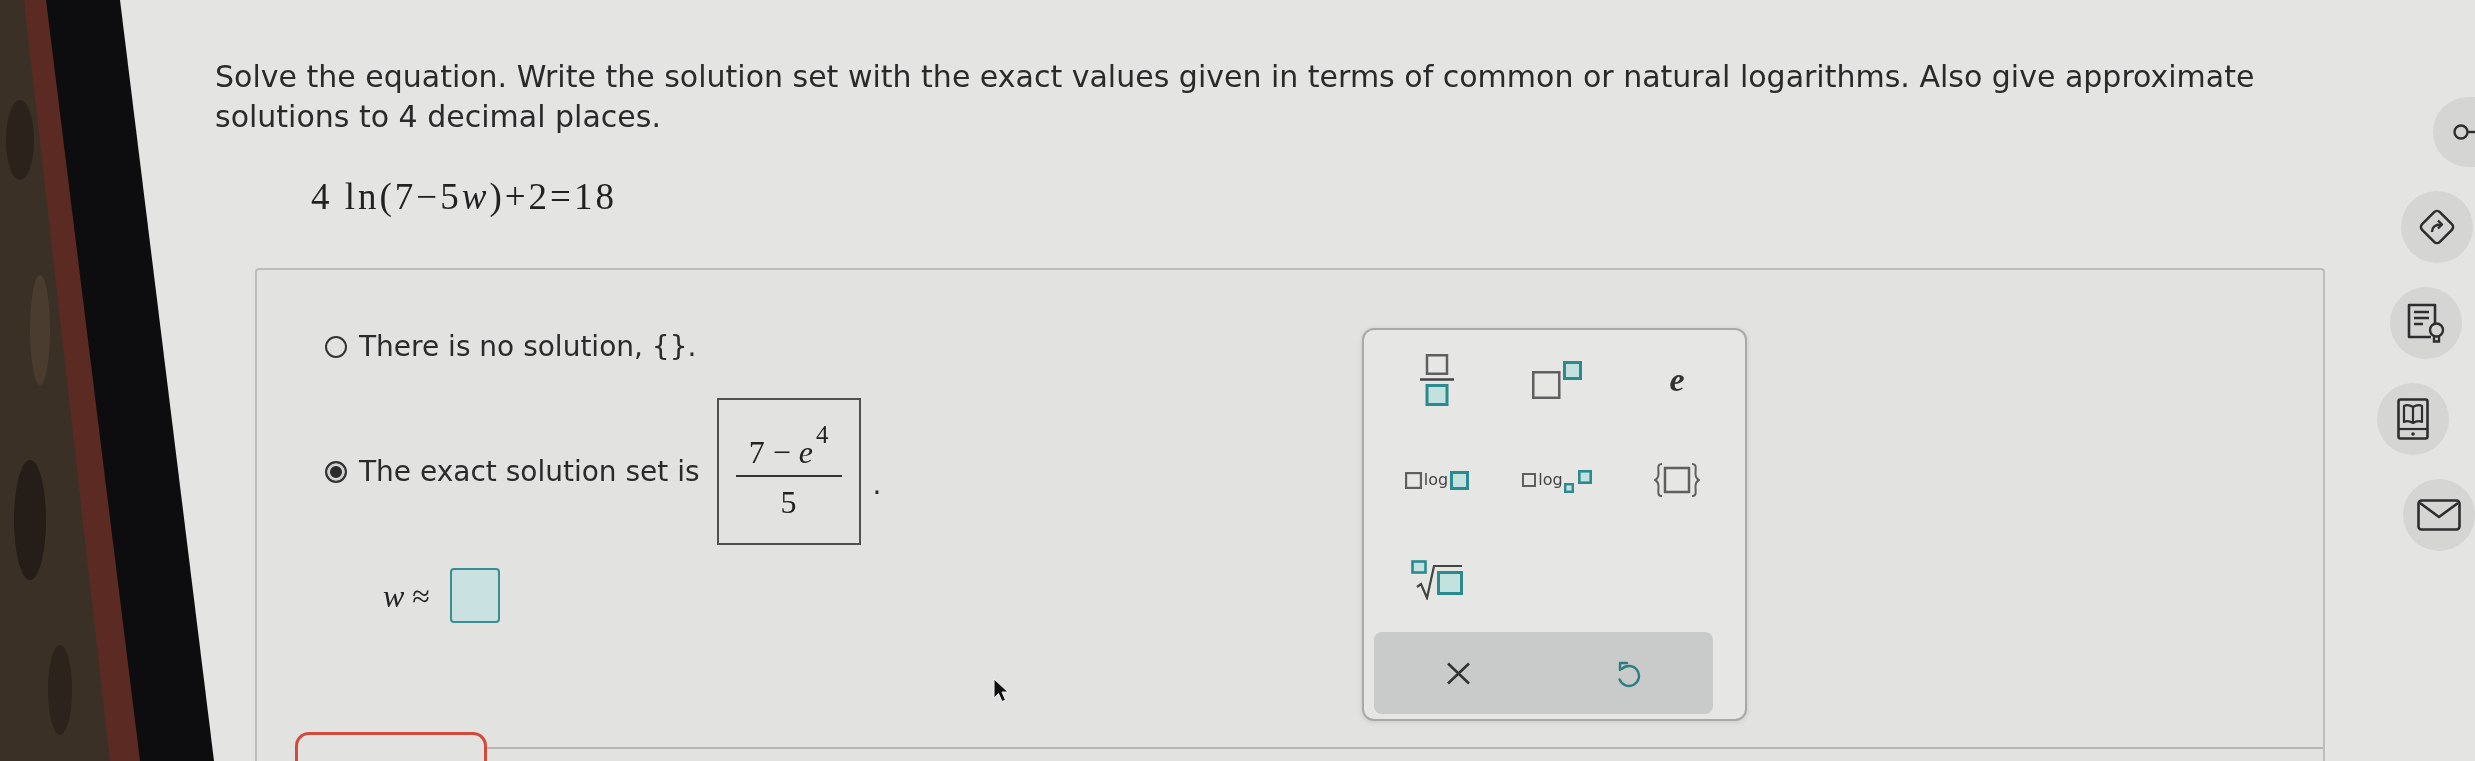  I want to click on key-icon, so click(2464, 132).